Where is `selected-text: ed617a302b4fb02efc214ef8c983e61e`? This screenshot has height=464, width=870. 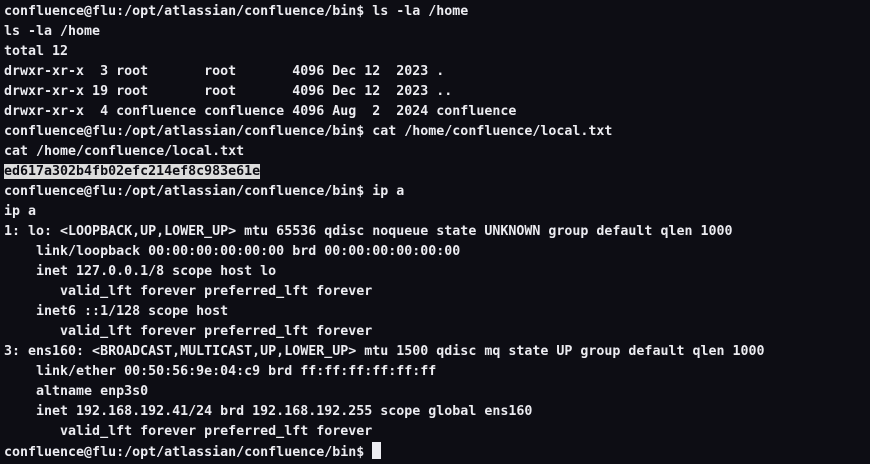 selected-text: ed617a302b4fb02efc214ef8c983e61e is located at coordinates (132, 171).